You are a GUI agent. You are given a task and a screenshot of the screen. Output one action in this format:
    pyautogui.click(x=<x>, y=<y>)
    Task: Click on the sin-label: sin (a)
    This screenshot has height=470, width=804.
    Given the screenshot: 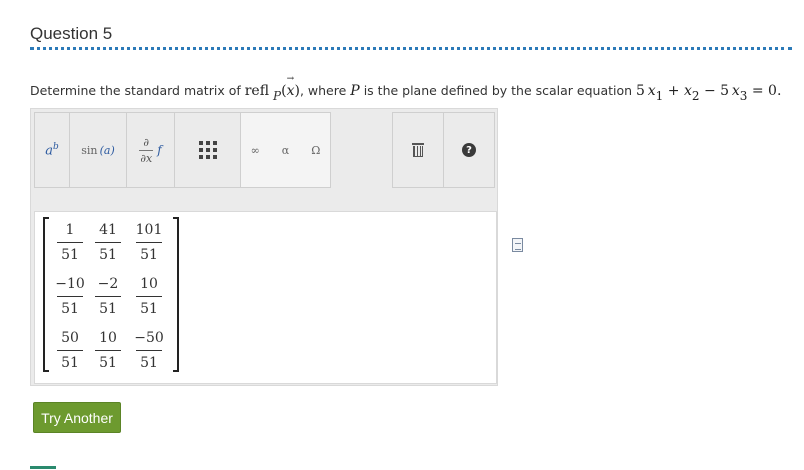 What is the action you would take?
    pyautogui.click(x=98, y=150)
    